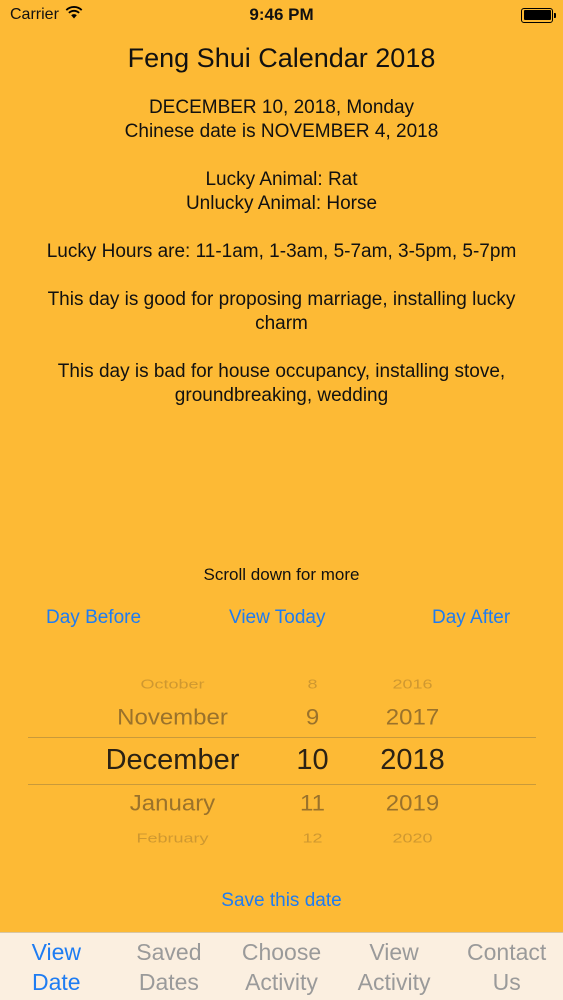  What do you see at coordinates (479, 15) in the screenshot?
I see `status-right` at bounding box center [479, 15].